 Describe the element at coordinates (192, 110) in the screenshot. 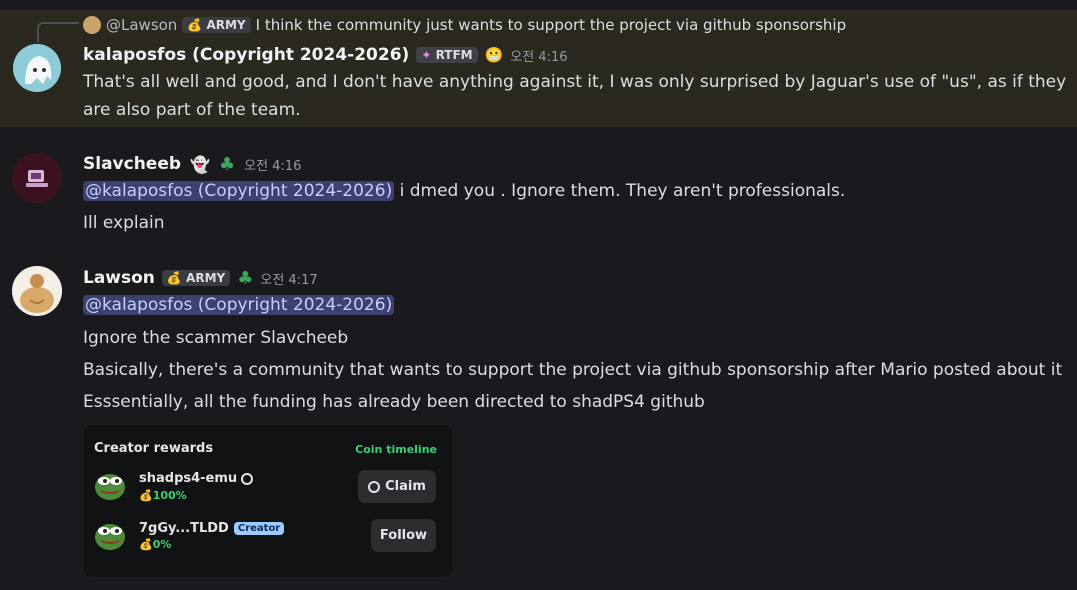

I see `message-line: are also part of the team.` at that location.